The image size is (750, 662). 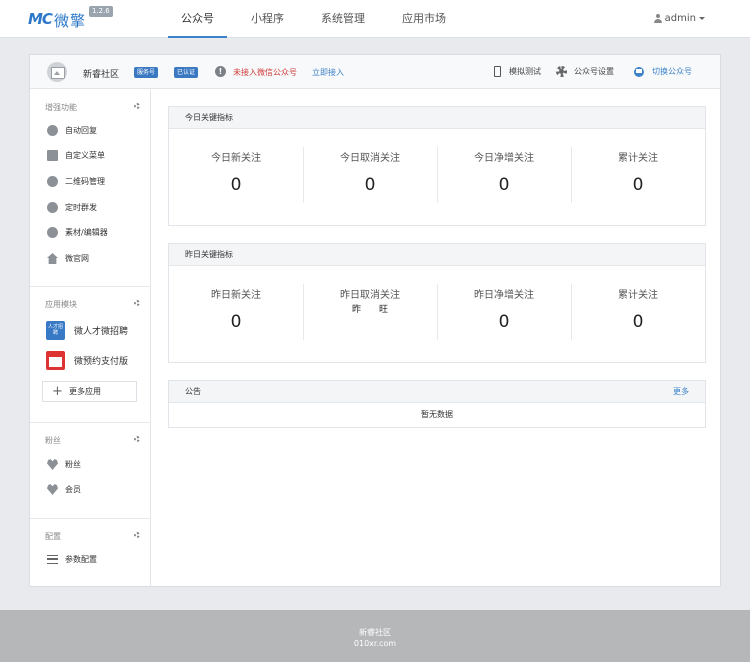 What do you see at coordinates (86, 232) in the screenshot?
I see `sidebar-item-label: 素材/编辑器` at bounding box center [86, 232].